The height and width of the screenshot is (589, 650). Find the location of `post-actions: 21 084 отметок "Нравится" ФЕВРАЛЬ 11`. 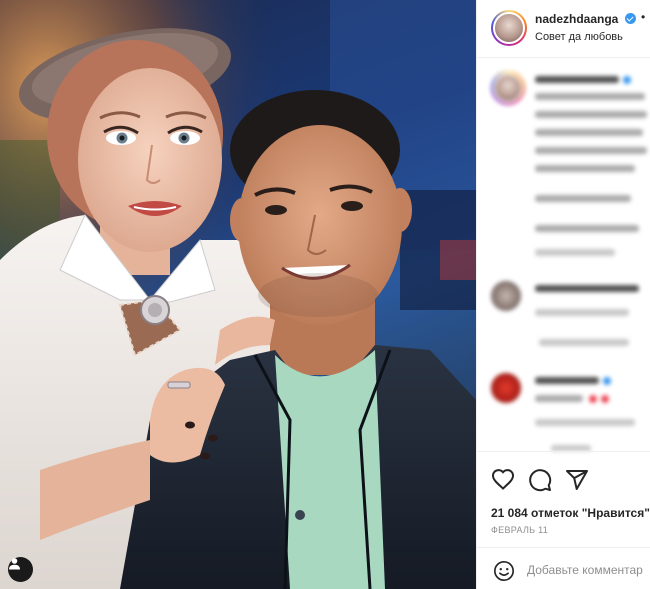

post-actions: 21 084 отметок "Нравится" ФЕВРАЛЬ 11 is located at coordinates (563, 499).